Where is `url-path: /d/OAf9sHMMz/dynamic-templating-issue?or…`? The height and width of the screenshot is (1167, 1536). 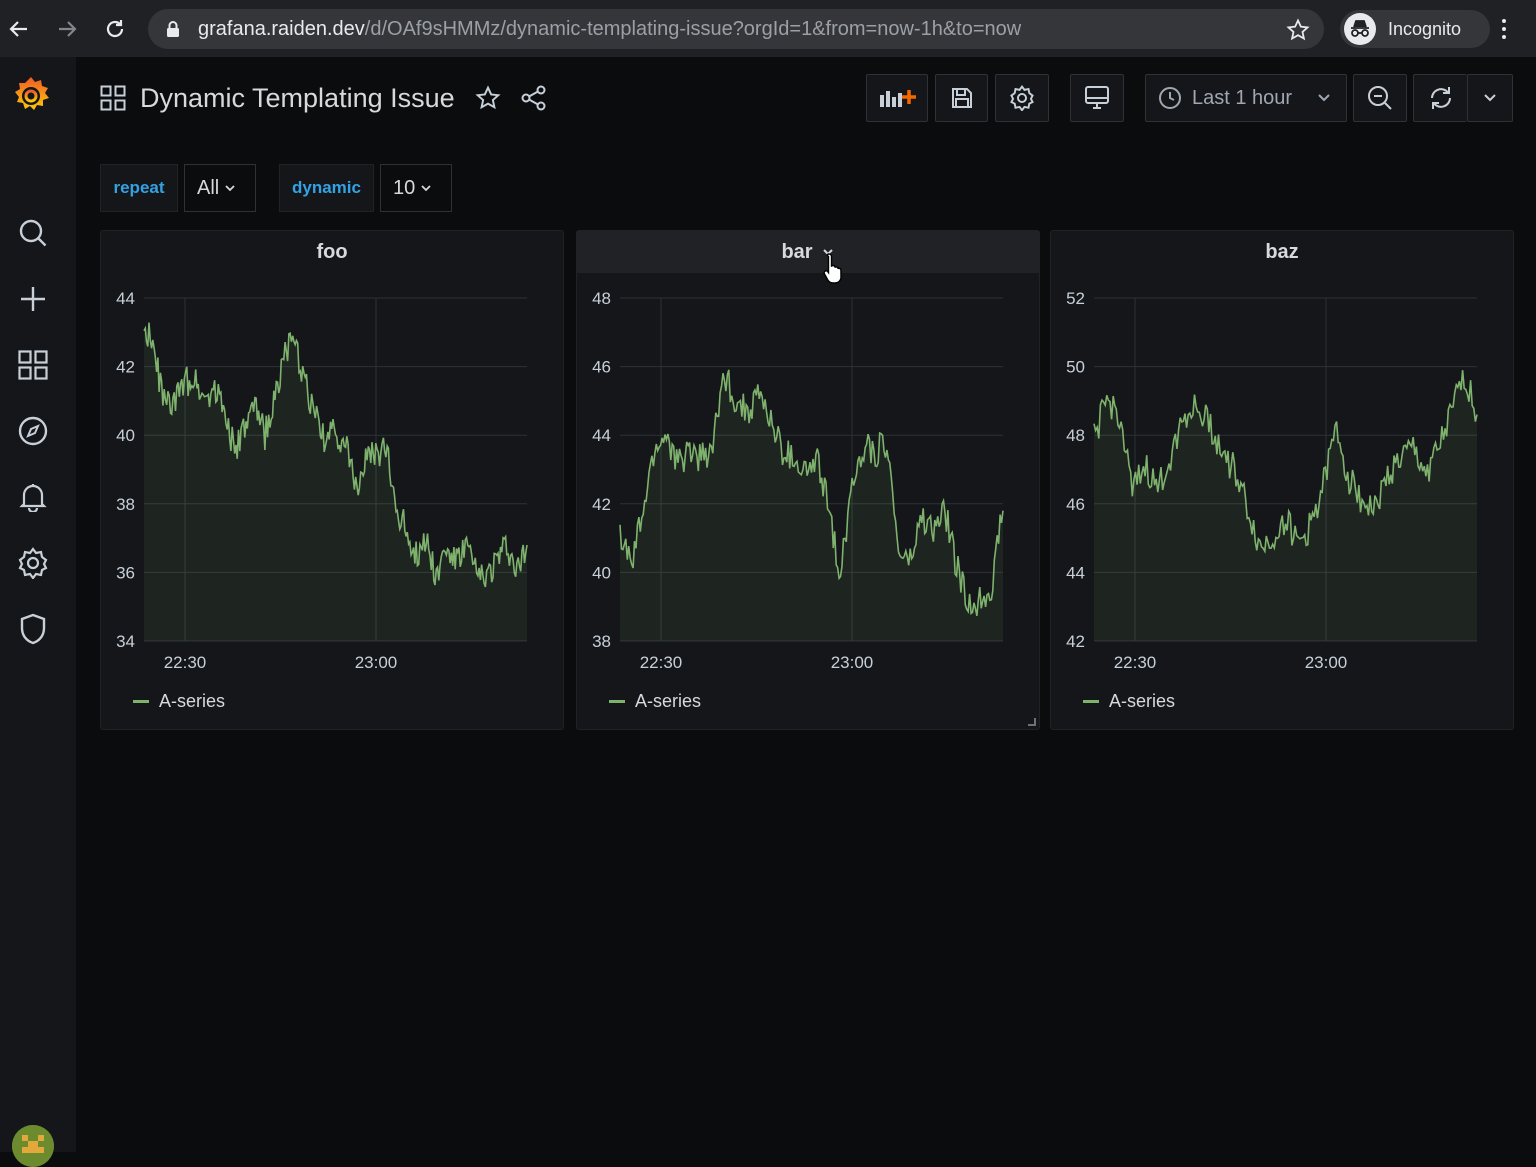
url-path: /d/OAf9sHMMz/dynamic-templating-issue?or… is located at coordinates (693, 28).